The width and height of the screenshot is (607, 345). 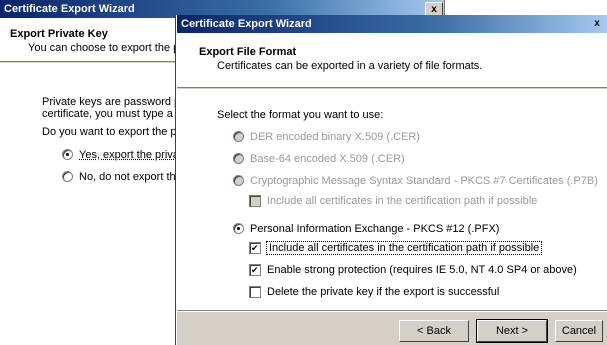 I want to click on next-button: Next >, so click(x=512, y=331).